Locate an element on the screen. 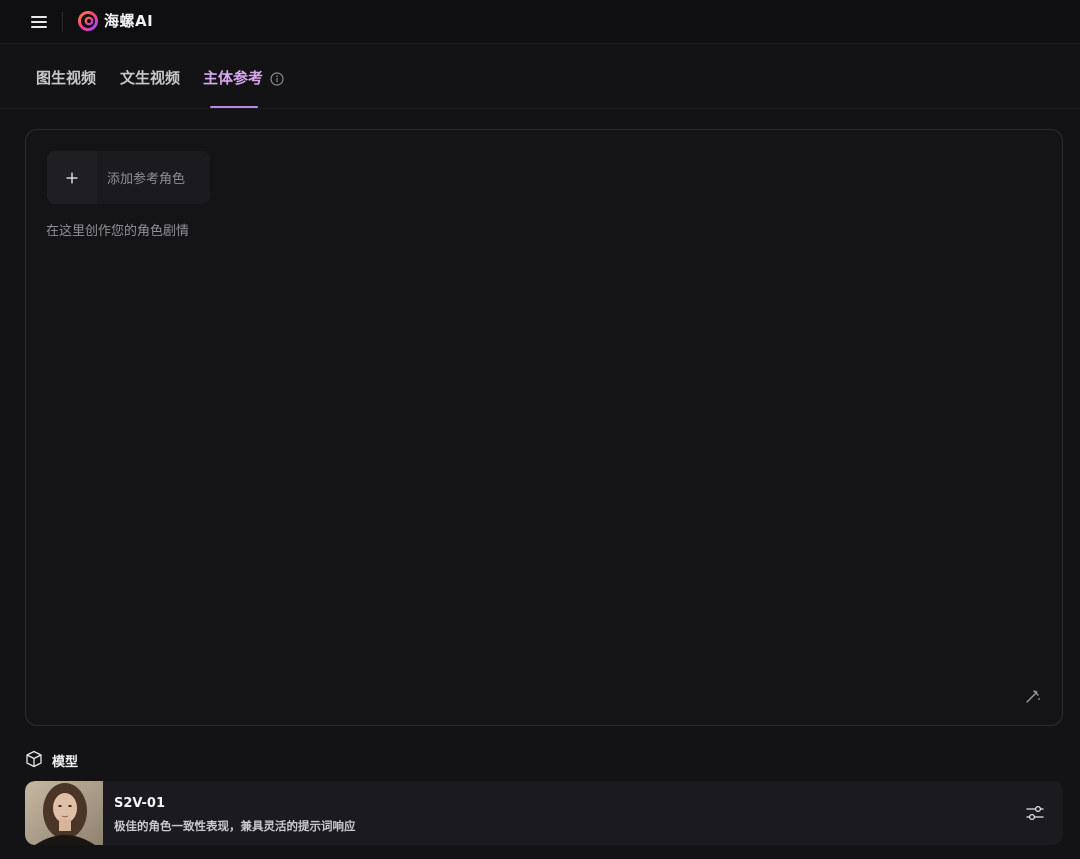  sliders-icon is located at coordinates (1035, 813).